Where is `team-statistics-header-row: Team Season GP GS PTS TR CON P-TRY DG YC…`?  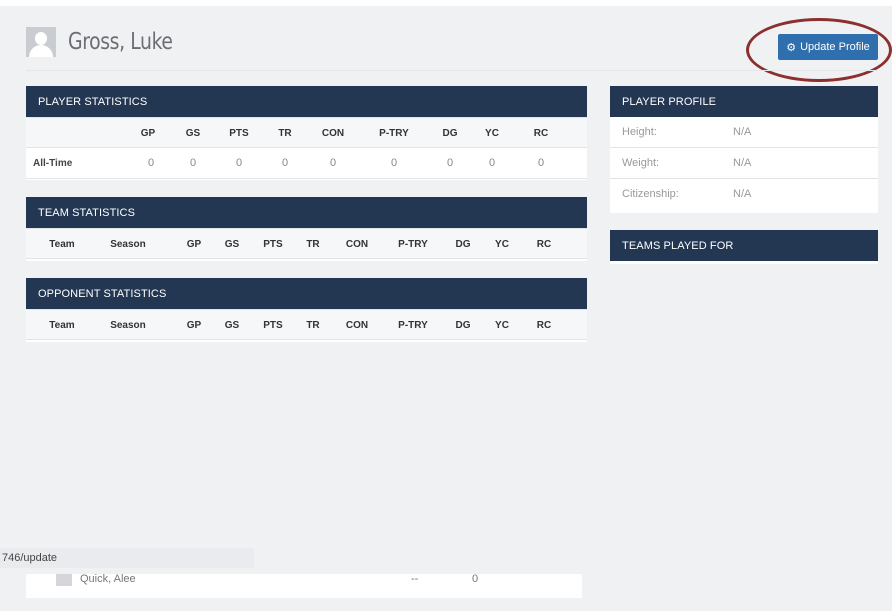
team-statistics-header-row: Team Season GP GS PTS TR CON P-TRY DG YC… is located at coordinates (306, 243).